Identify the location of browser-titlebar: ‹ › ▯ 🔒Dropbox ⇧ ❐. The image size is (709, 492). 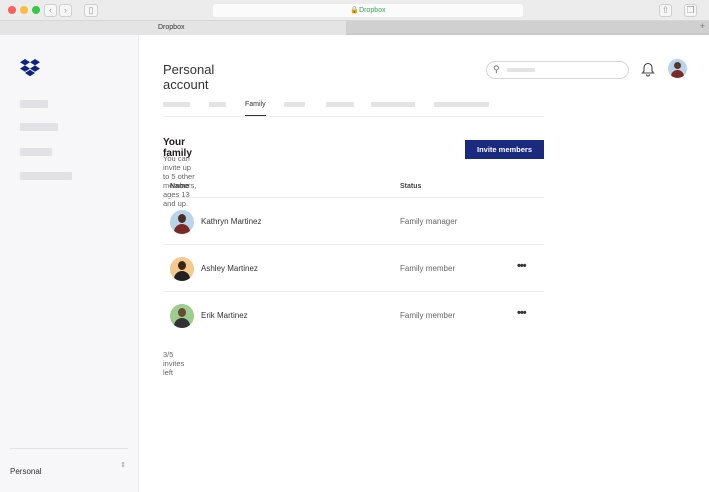
(354, 10).